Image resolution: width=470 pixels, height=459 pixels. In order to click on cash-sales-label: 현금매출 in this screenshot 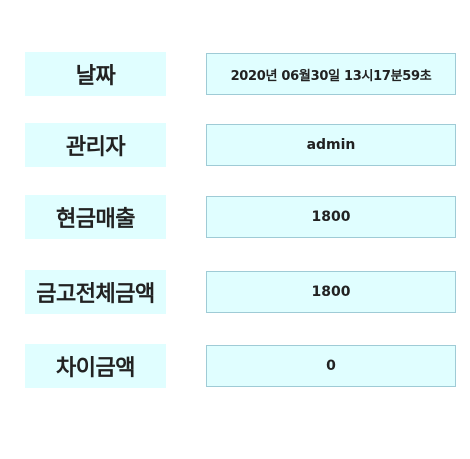, I will do `click(95, 217)`.